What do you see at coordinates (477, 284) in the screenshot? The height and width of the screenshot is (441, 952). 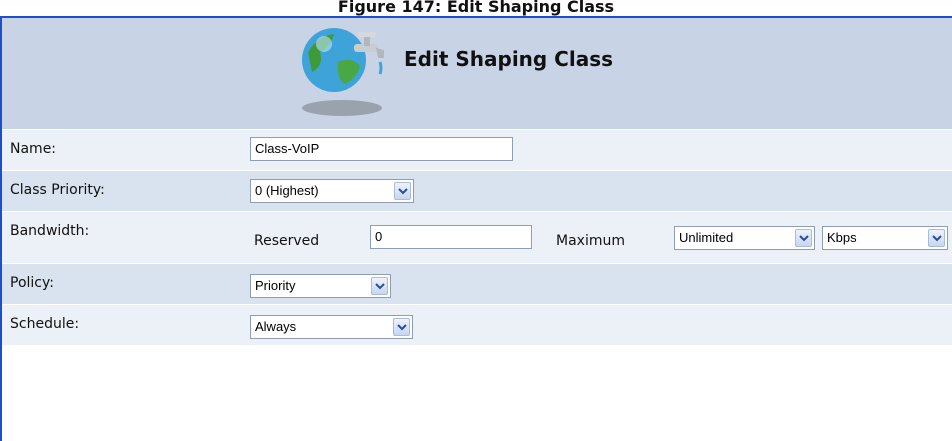 I see `policy-row: Policy: Priority` at bounding box center [477, 284].